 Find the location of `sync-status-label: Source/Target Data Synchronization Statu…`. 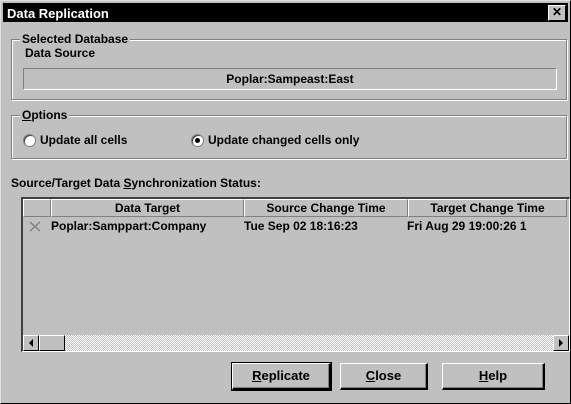

sync-status-label: Source/Target Data Synchronization Statu… is located at coordinates (136, 183).